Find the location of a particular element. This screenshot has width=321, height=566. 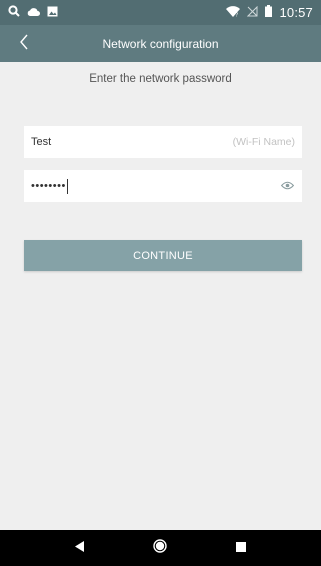

password-input-area: •••••••• is located at coordinates (155, 186).